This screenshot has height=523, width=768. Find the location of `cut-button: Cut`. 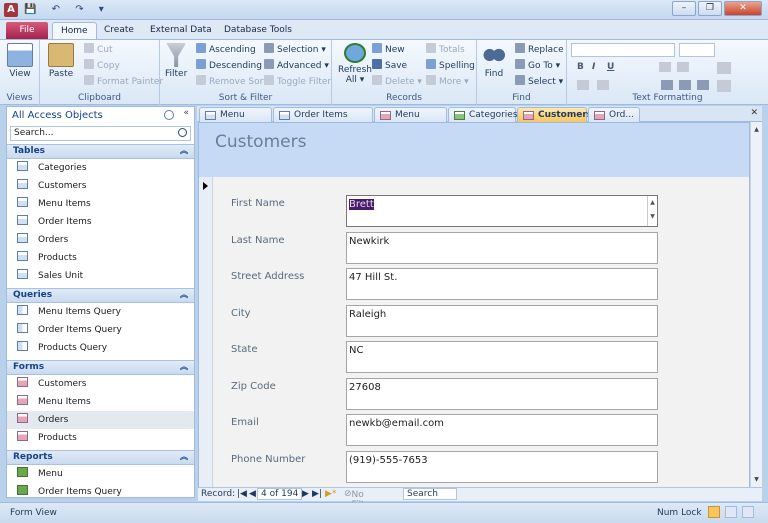

cut-button: Cut is located at coordinates (98, 50).